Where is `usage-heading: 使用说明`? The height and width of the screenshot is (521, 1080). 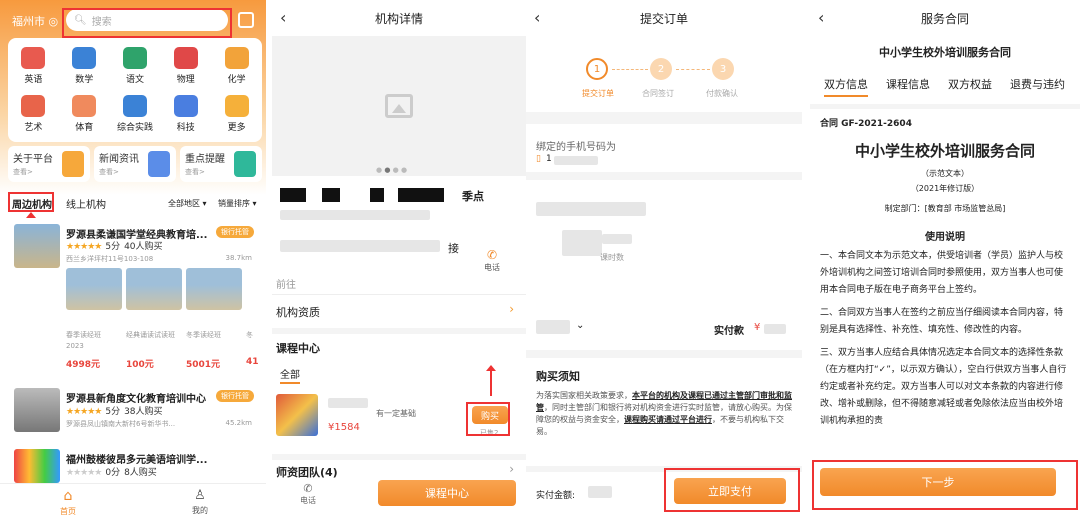 usage-heading: 使用说明 is located at coordinates (945, 237).